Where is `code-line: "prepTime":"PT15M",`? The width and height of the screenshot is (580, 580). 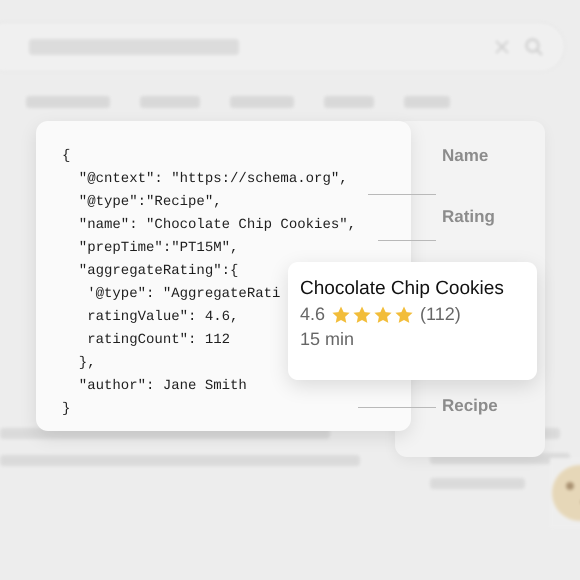
code-line: "prepTime":"PT15M", is located at coordinates (158, 248).